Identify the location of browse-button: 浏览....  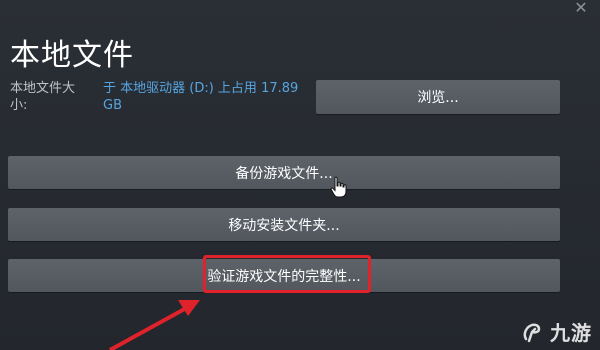
(438, 97).